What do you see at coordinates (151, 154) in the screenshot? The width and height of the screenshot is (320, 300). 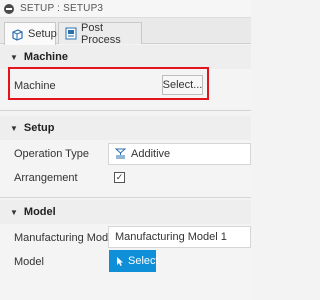 I see `operation-type-value: Additive` at bounding box center [151, 154].